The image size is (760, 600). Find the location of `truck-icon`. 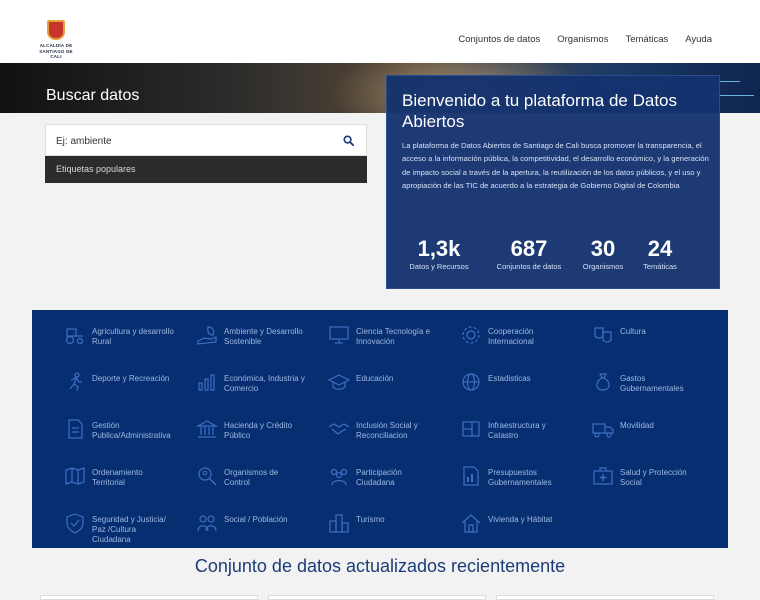

truck-icon is located at coordinates (603, 430).